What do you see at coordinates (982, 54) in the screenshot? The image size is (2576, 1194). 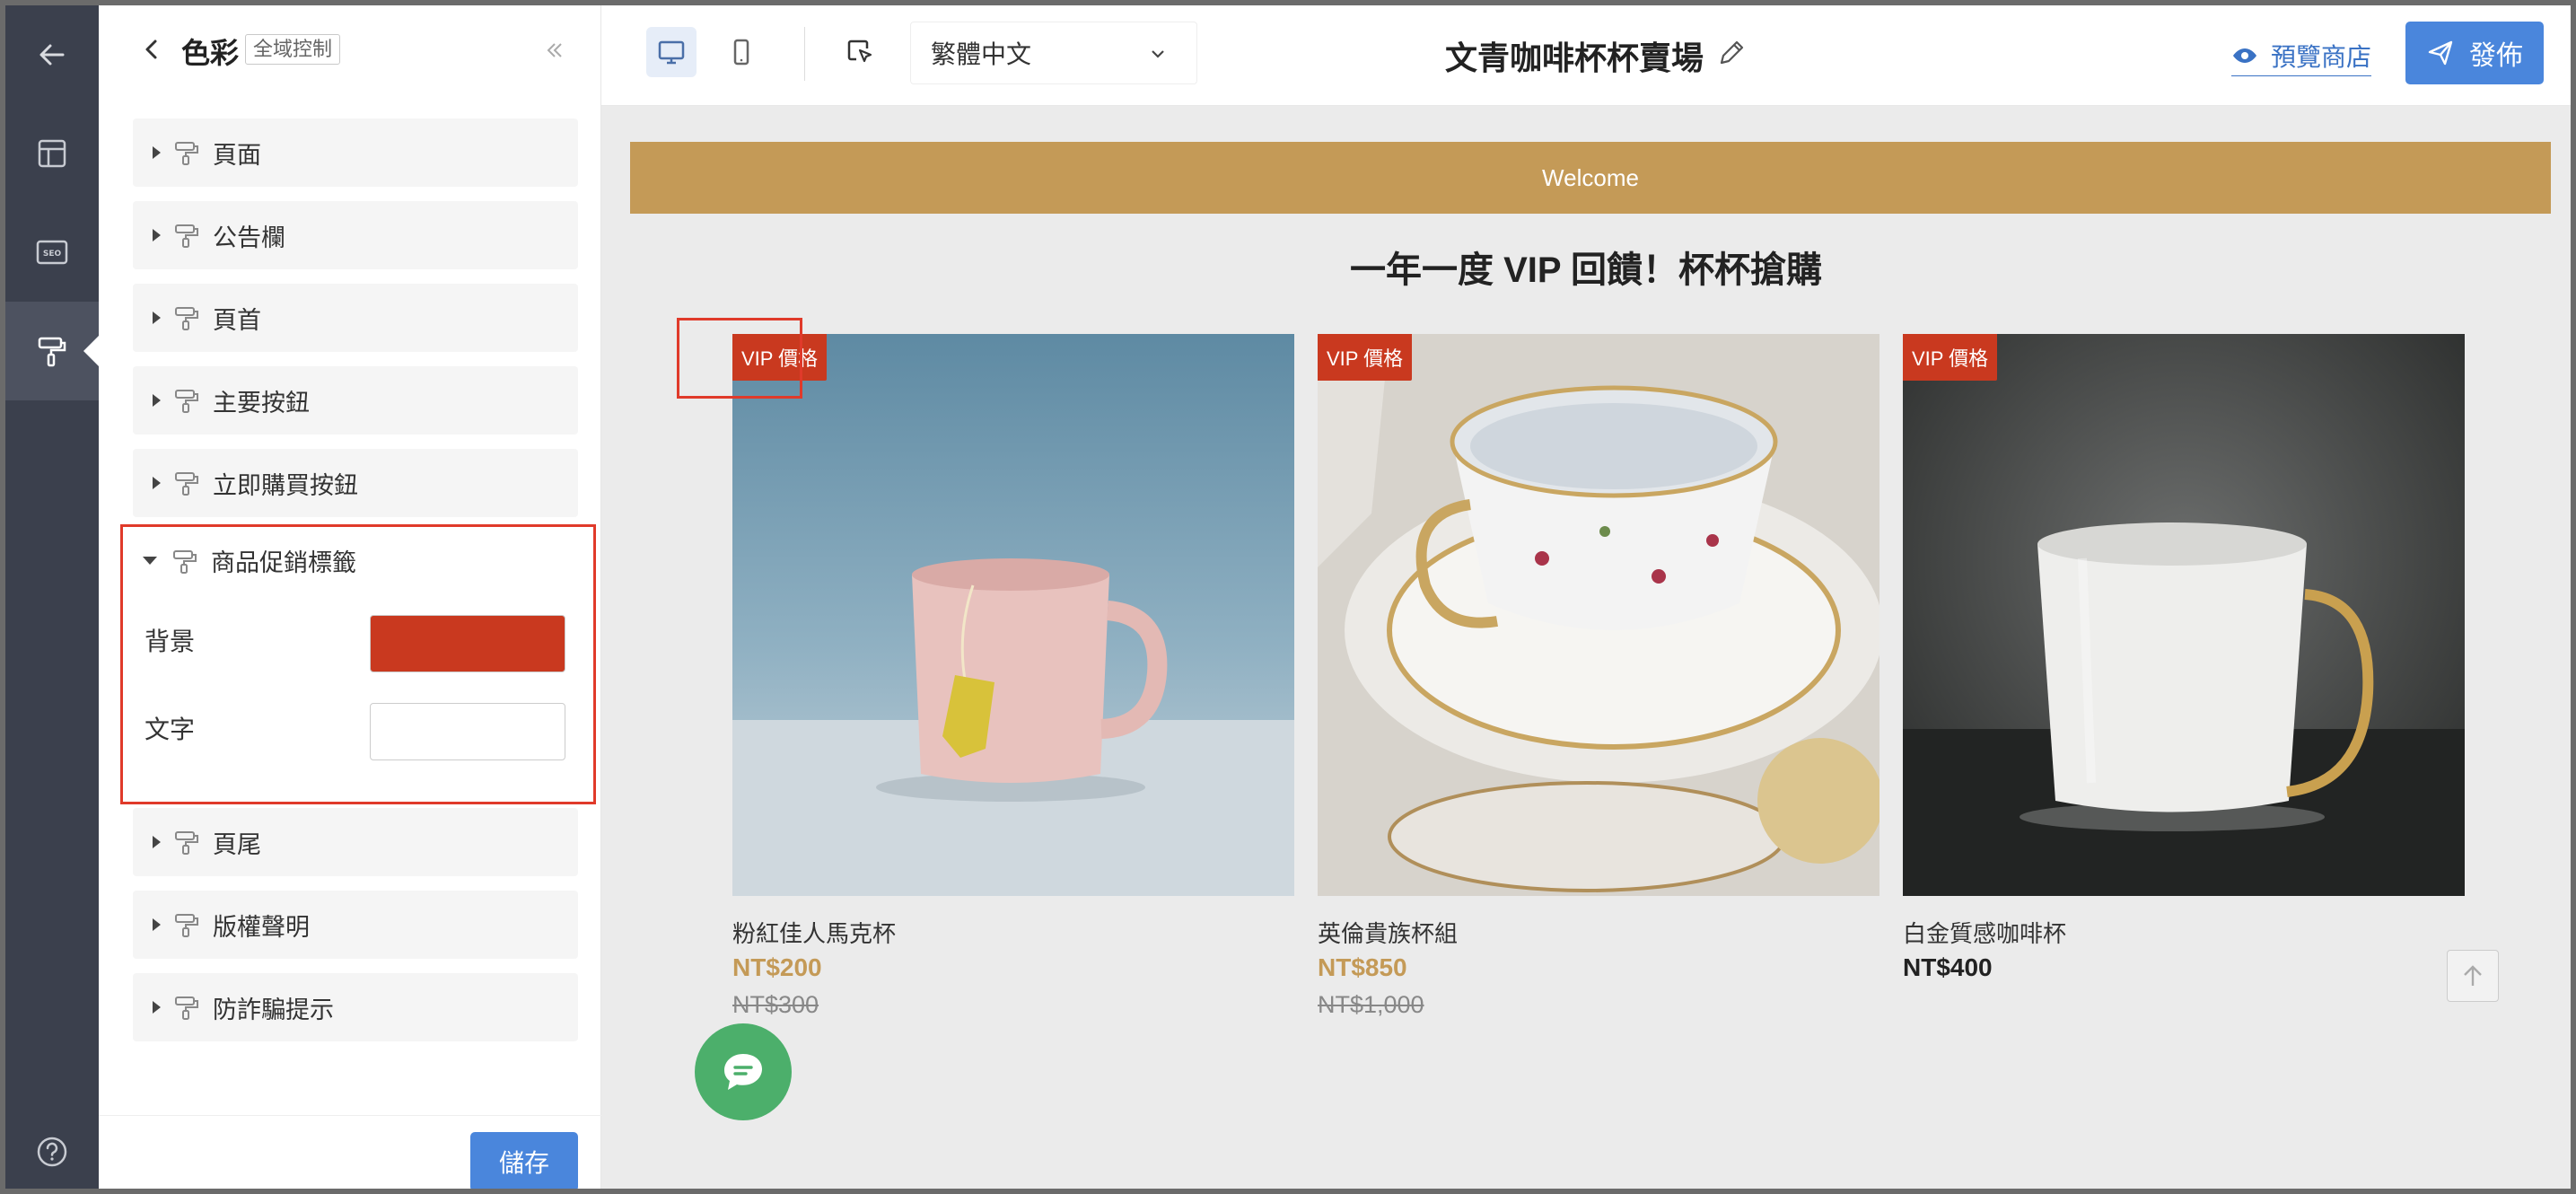 I see `language-value: 繁體中文` at bounding box center [982, 54].